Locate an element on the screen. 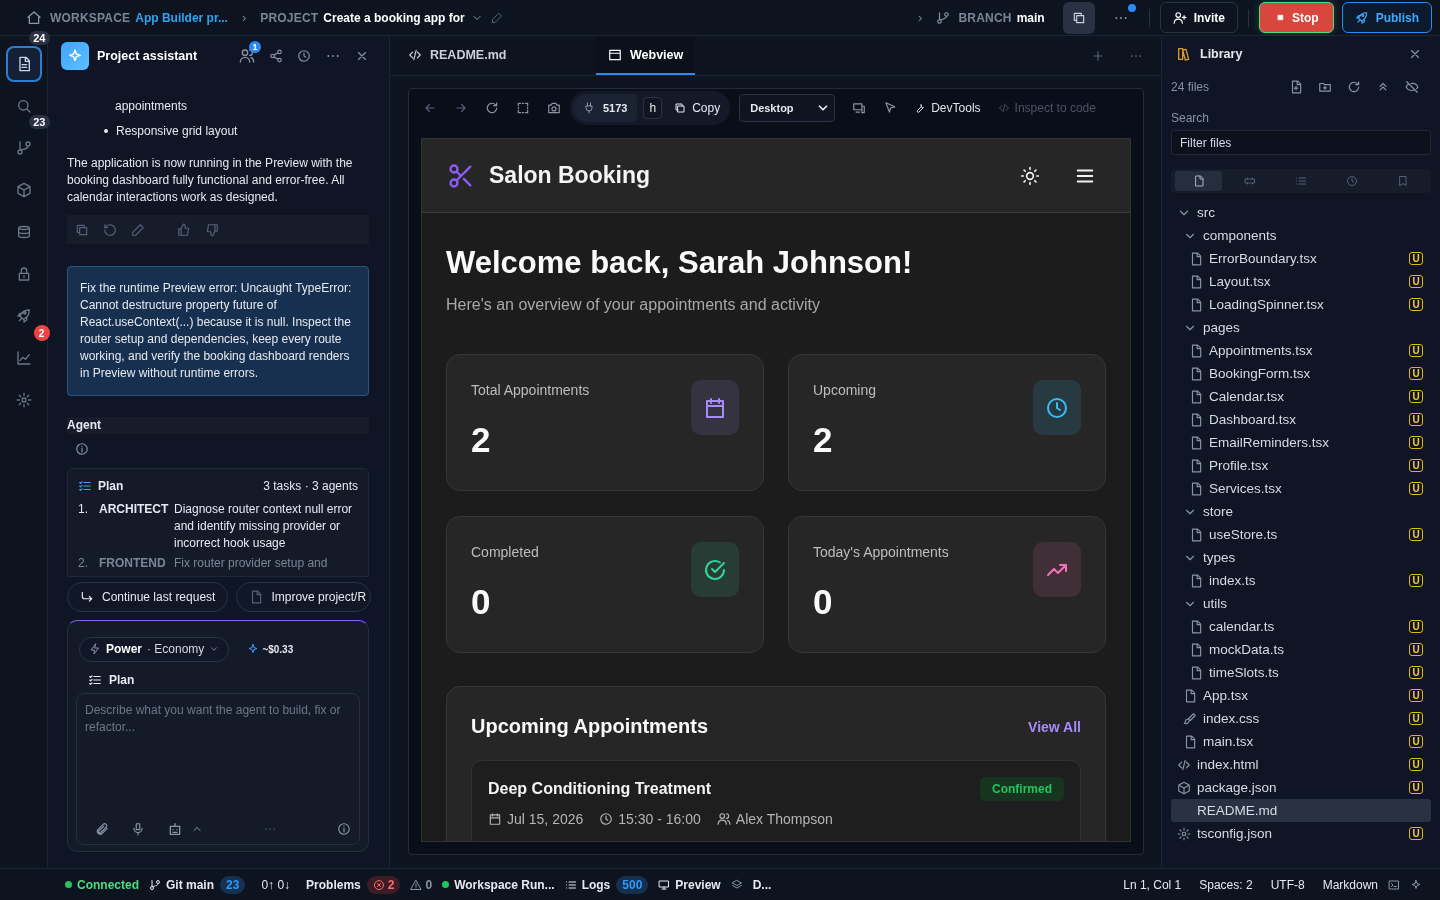  device-select: Desktop is located at coordinates (787, 107).